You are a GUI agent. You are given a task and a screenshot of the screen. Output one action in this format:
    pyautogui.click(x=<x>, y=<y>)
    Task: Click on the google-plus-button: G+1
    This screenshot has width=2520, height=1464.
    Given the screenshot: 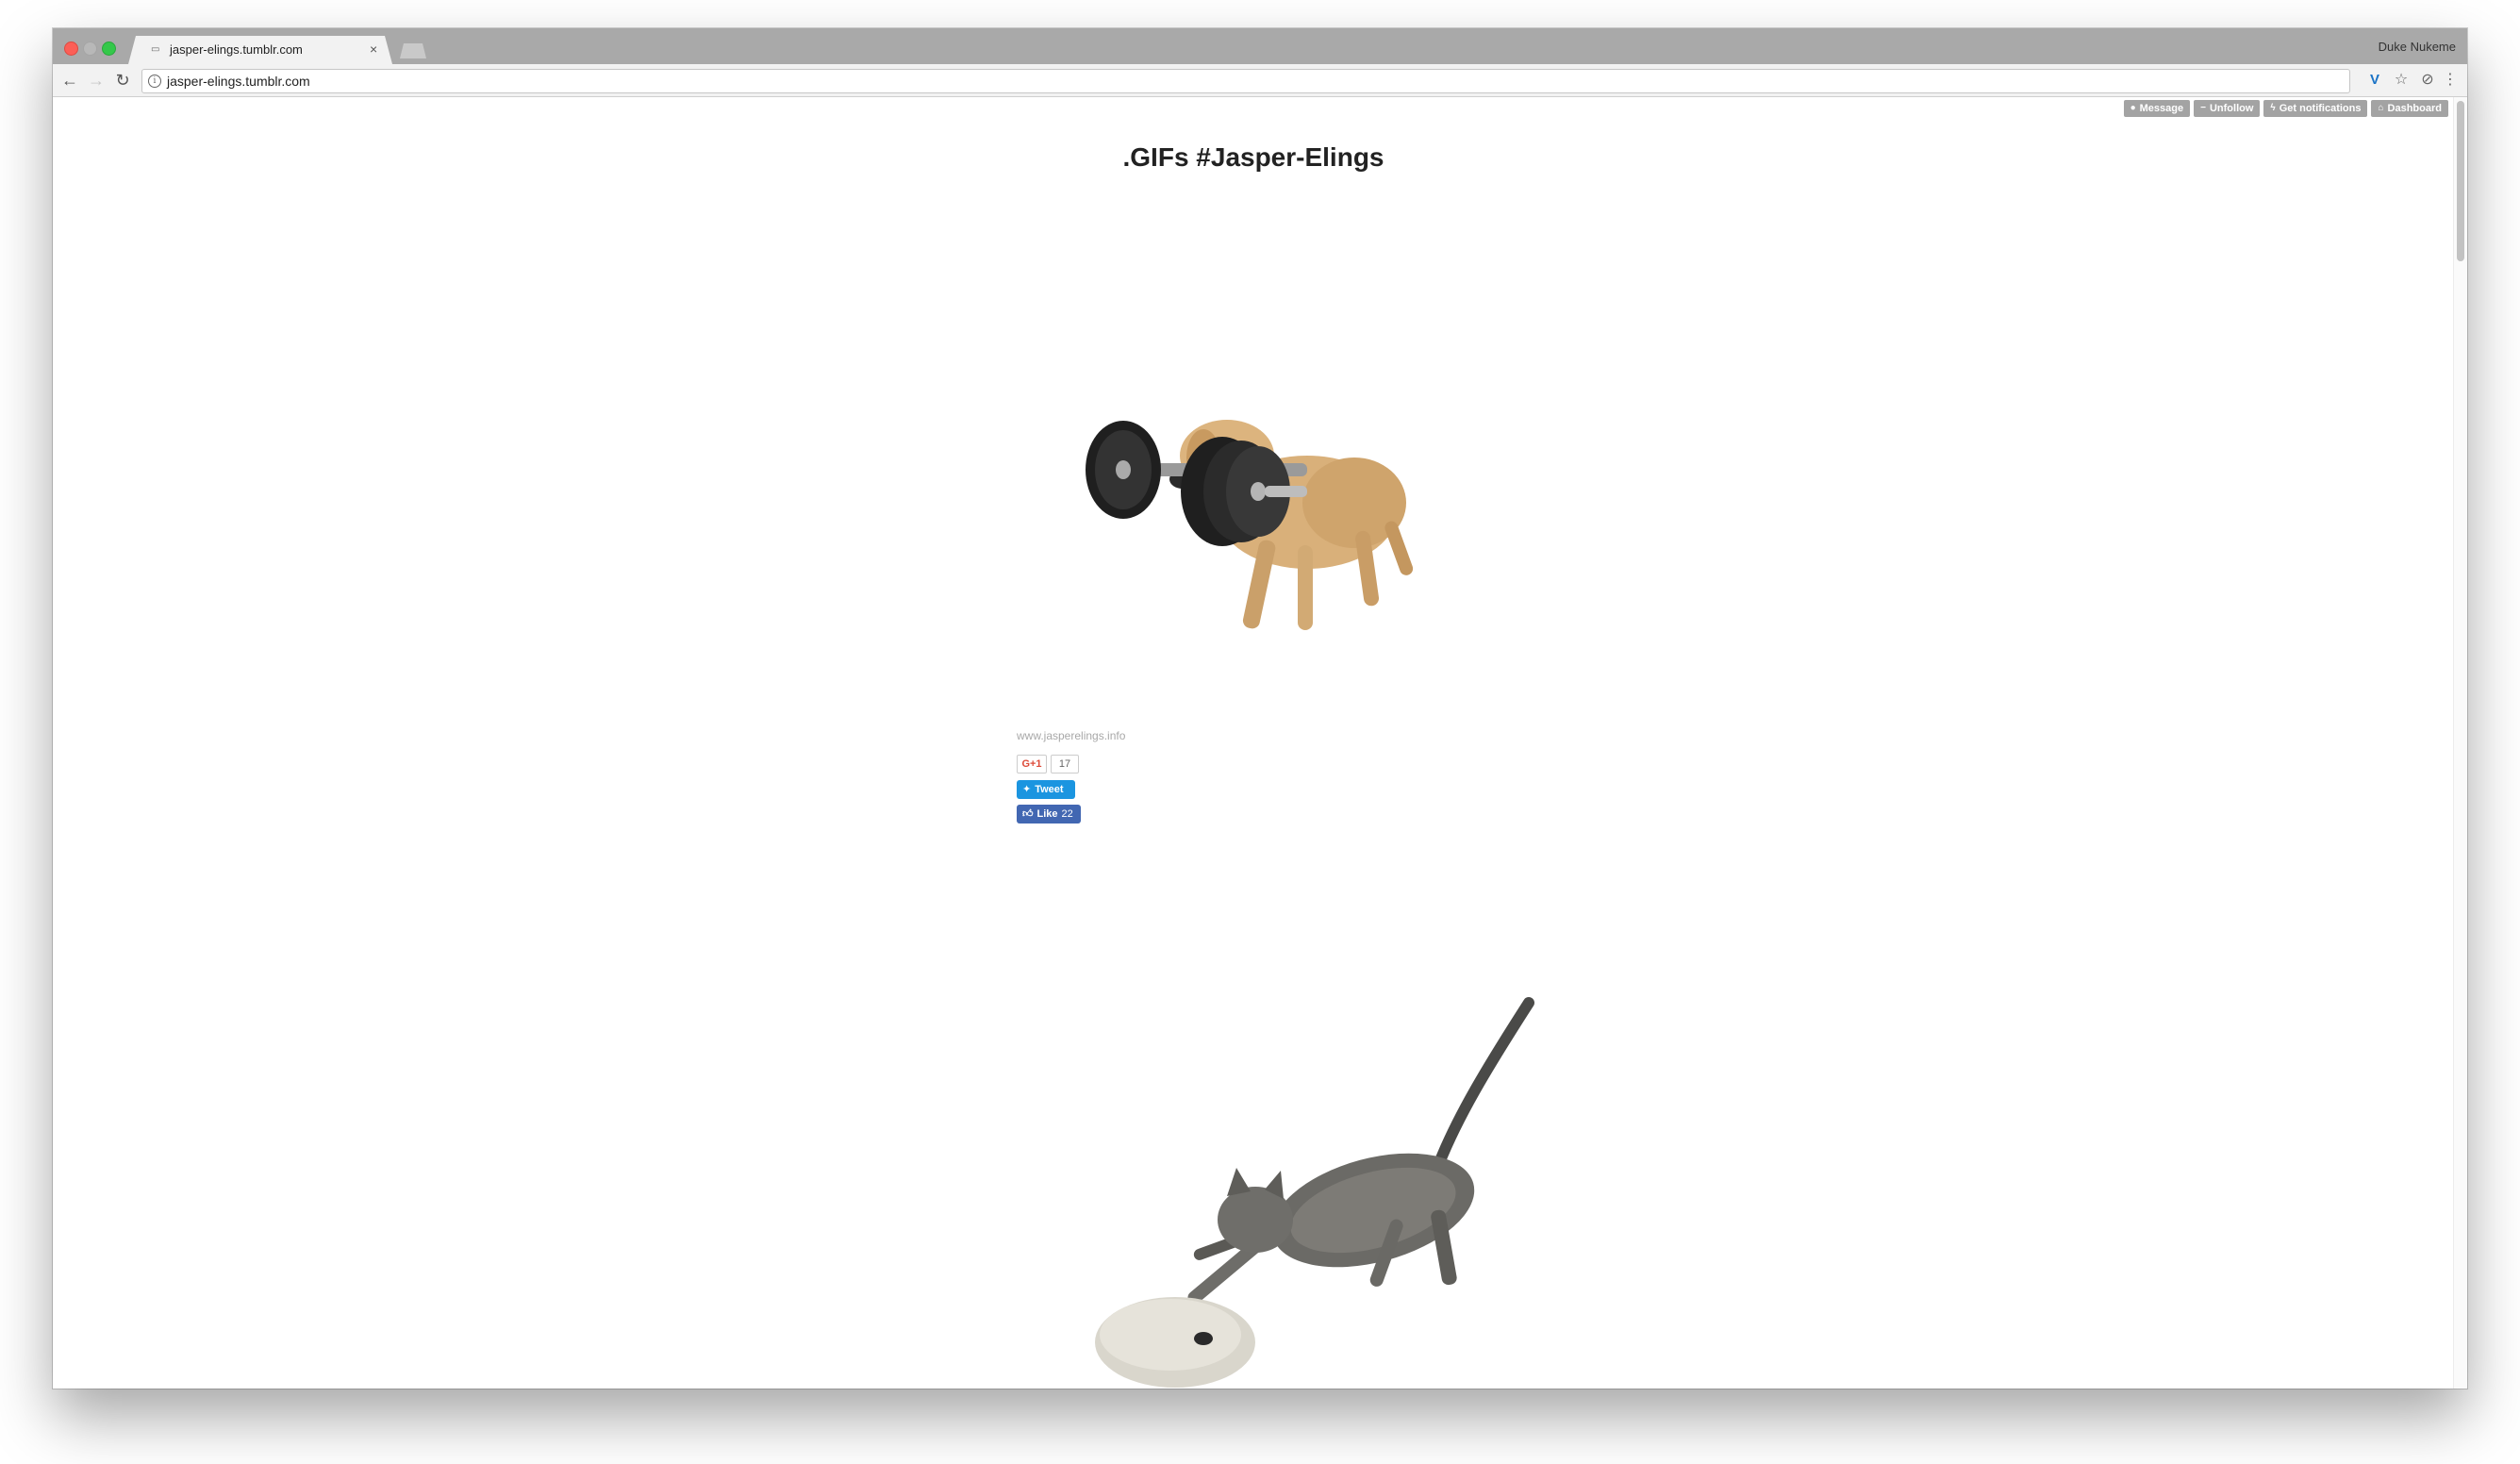 What is the action you would take?
    pyautogui.click(x=1032, y=765)
    